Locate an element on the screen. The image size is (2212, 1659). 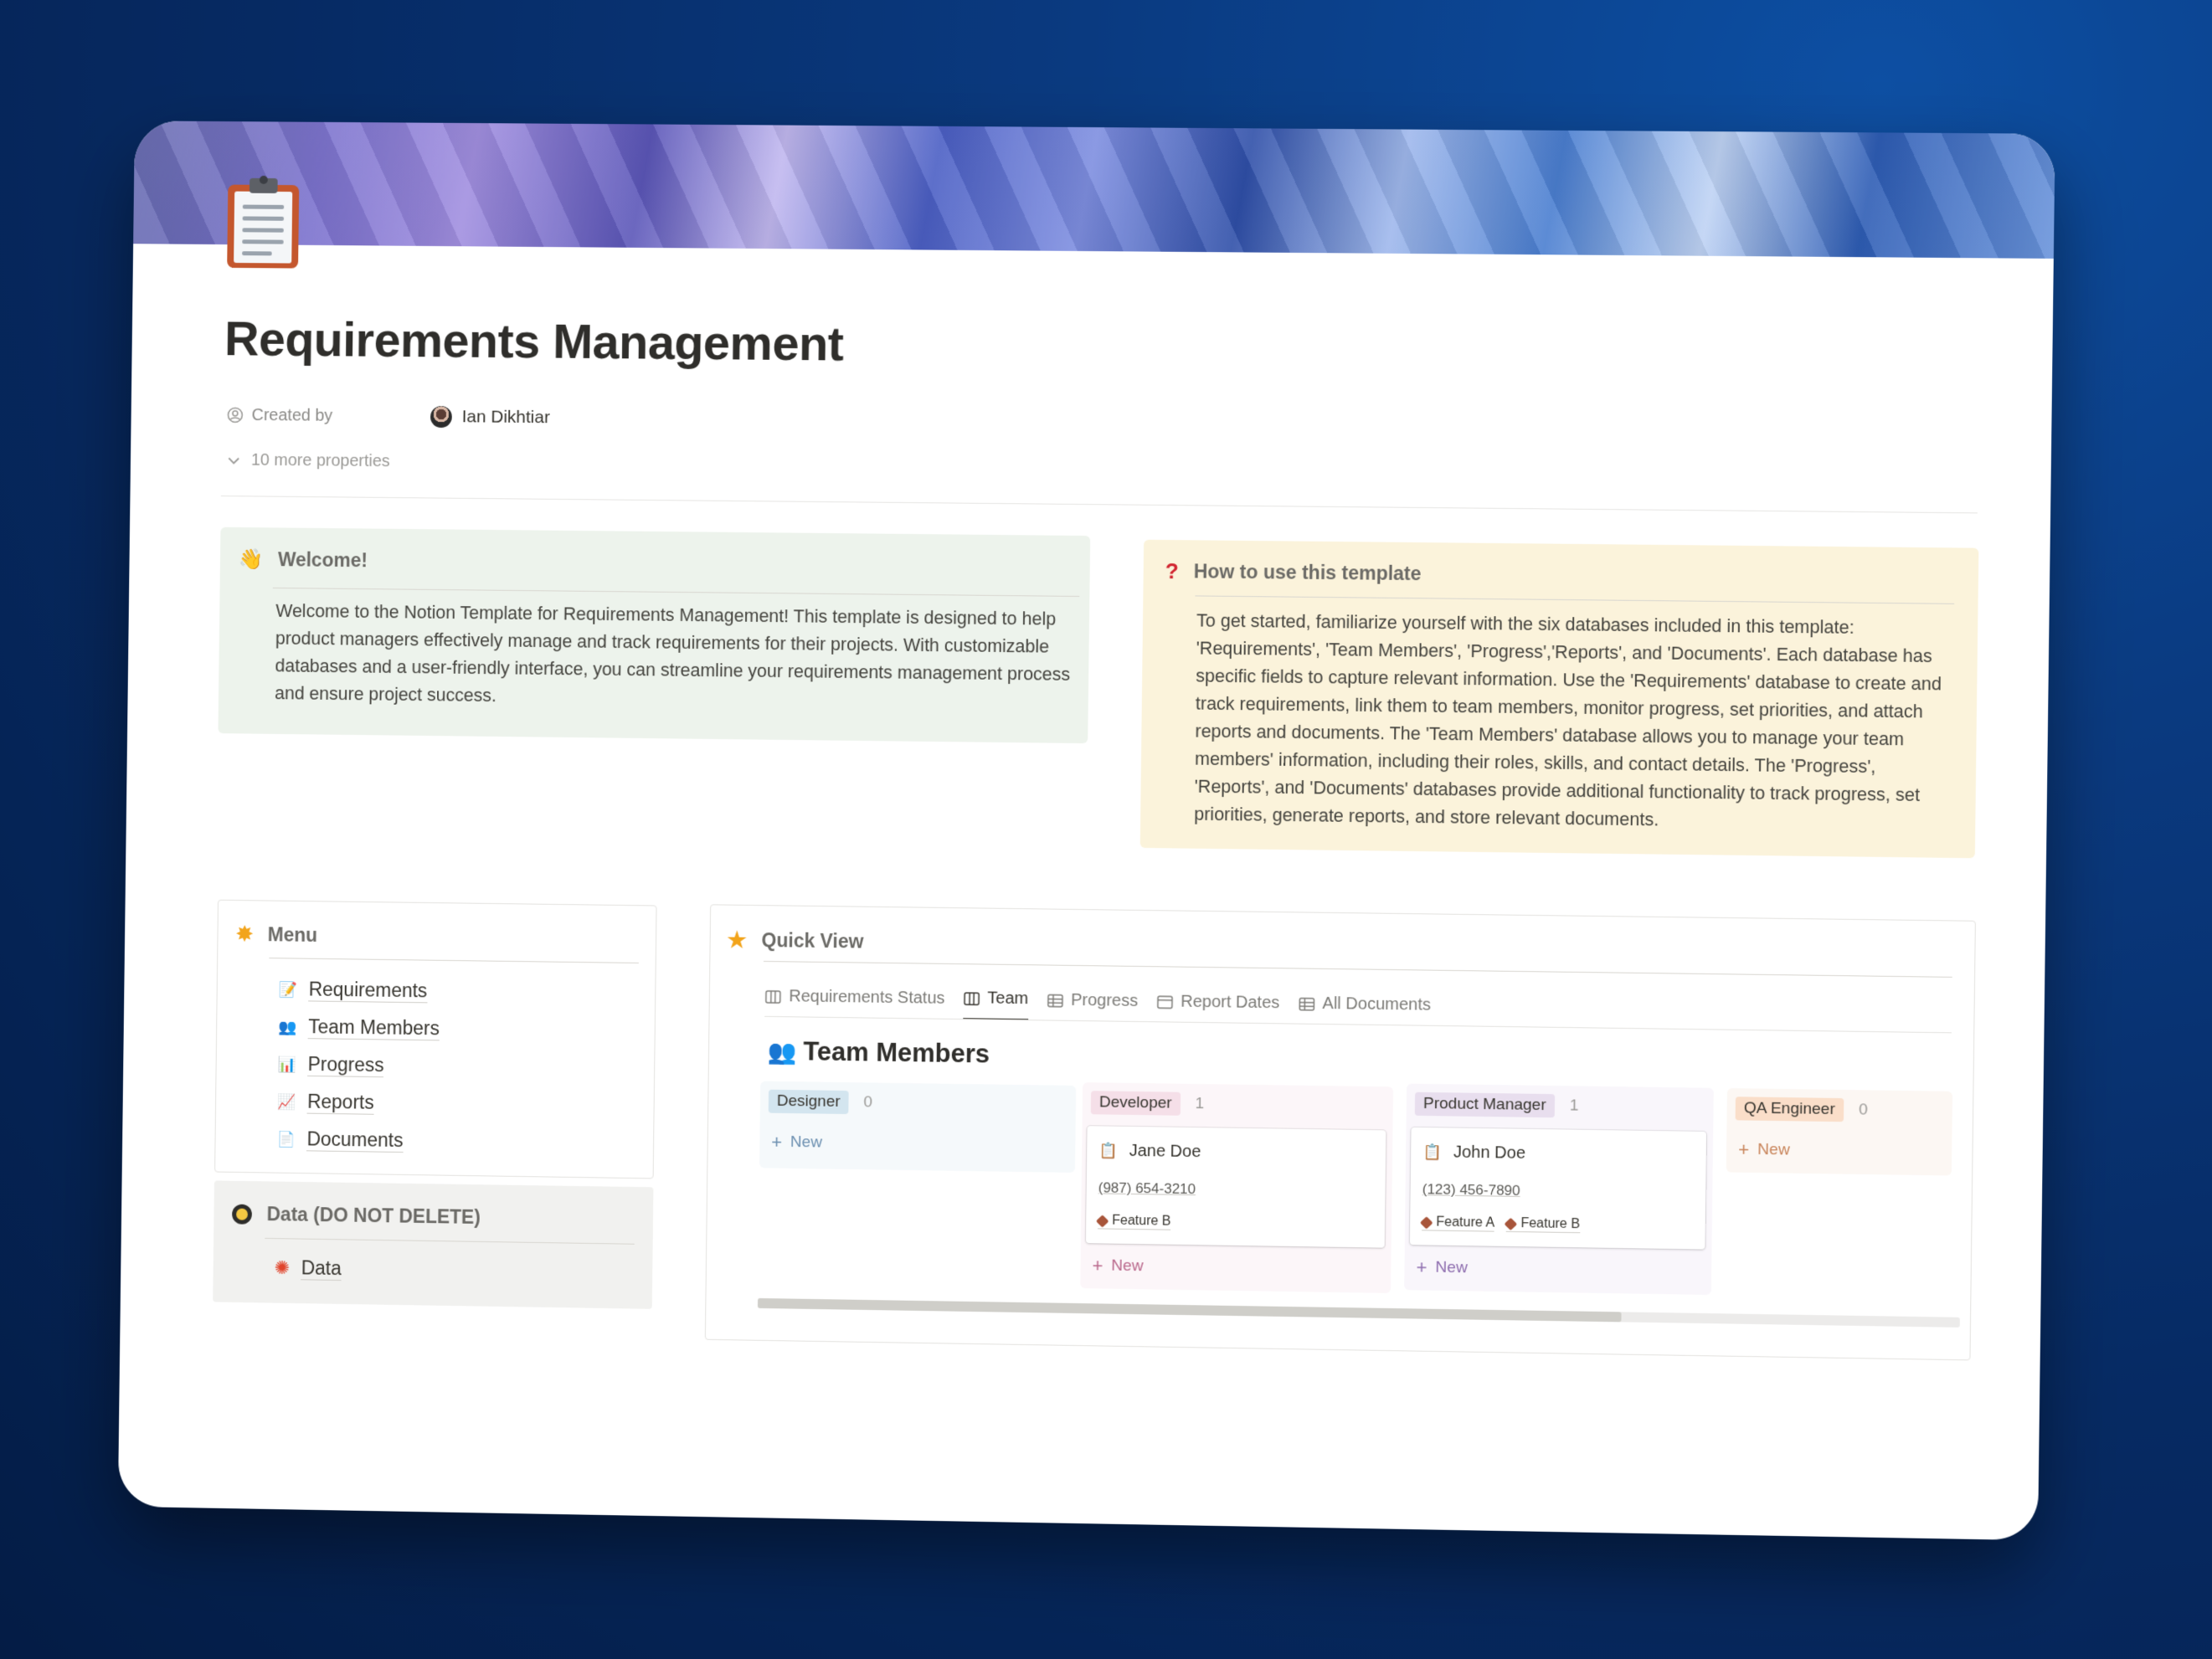
feature-label: Feature B is located at coordinates (1550, 1224).